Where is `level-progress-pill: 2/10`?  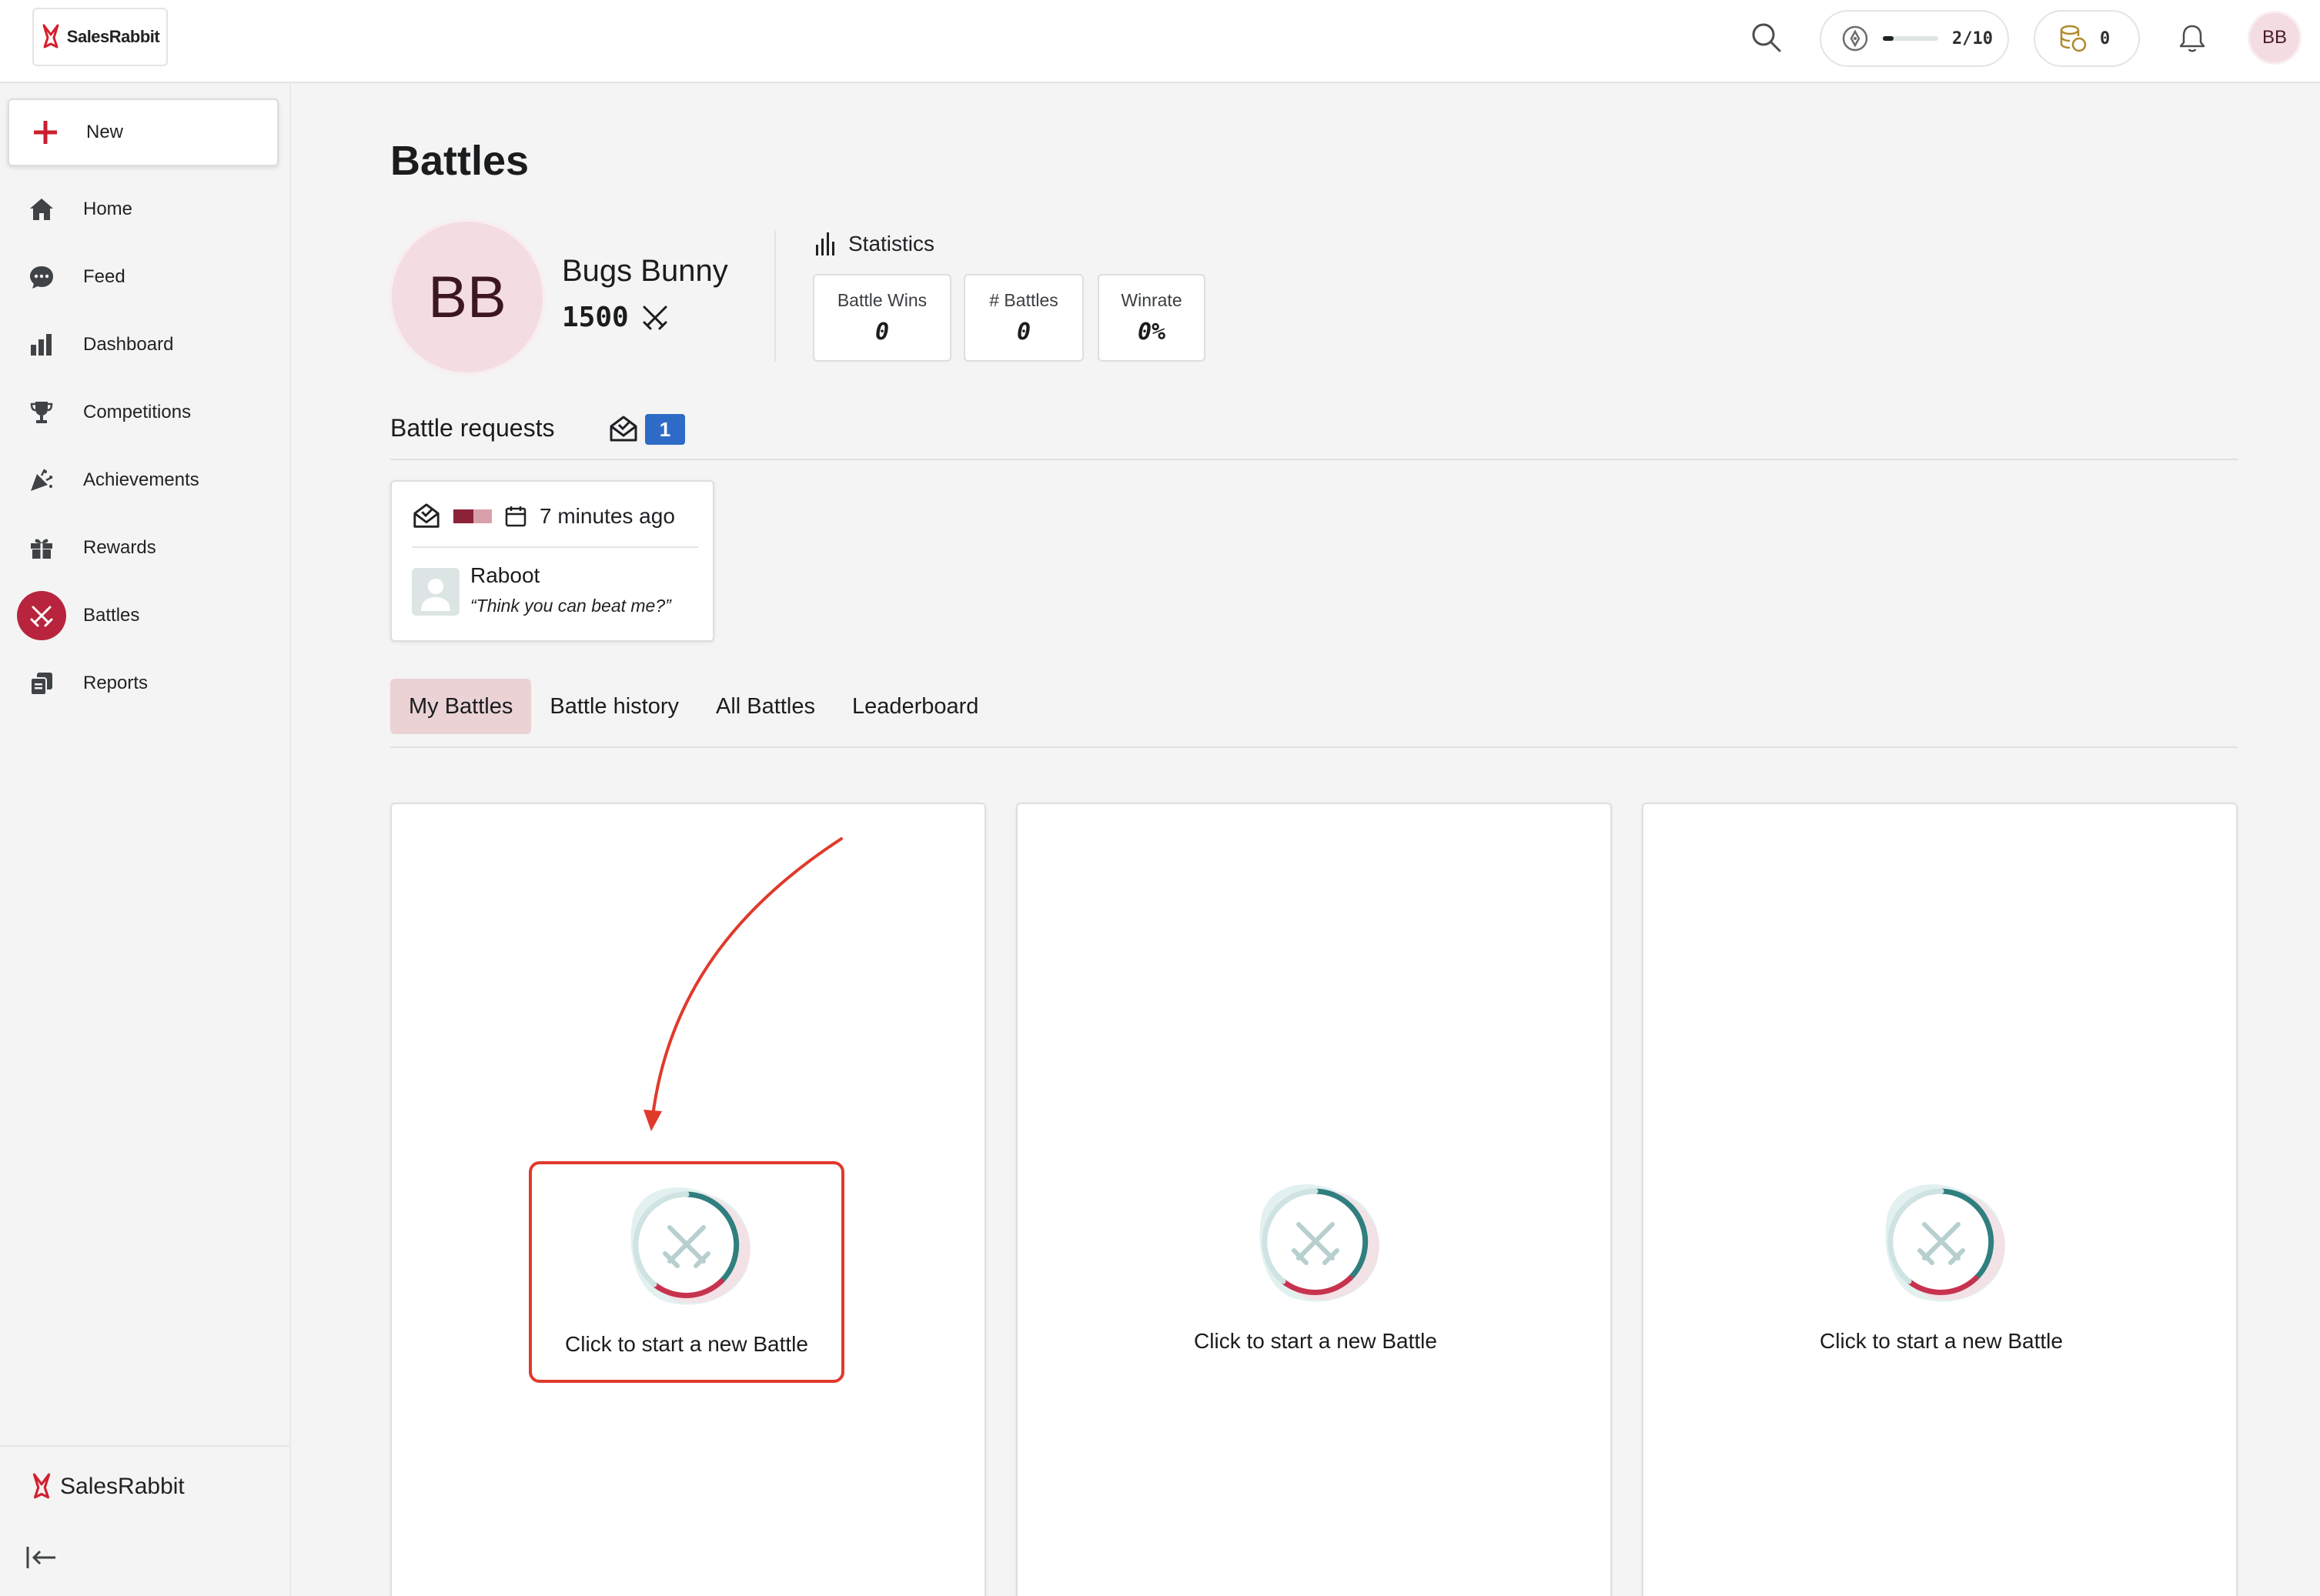
level-progress-pill: 2/10 is located at coordinates (1914, 38).